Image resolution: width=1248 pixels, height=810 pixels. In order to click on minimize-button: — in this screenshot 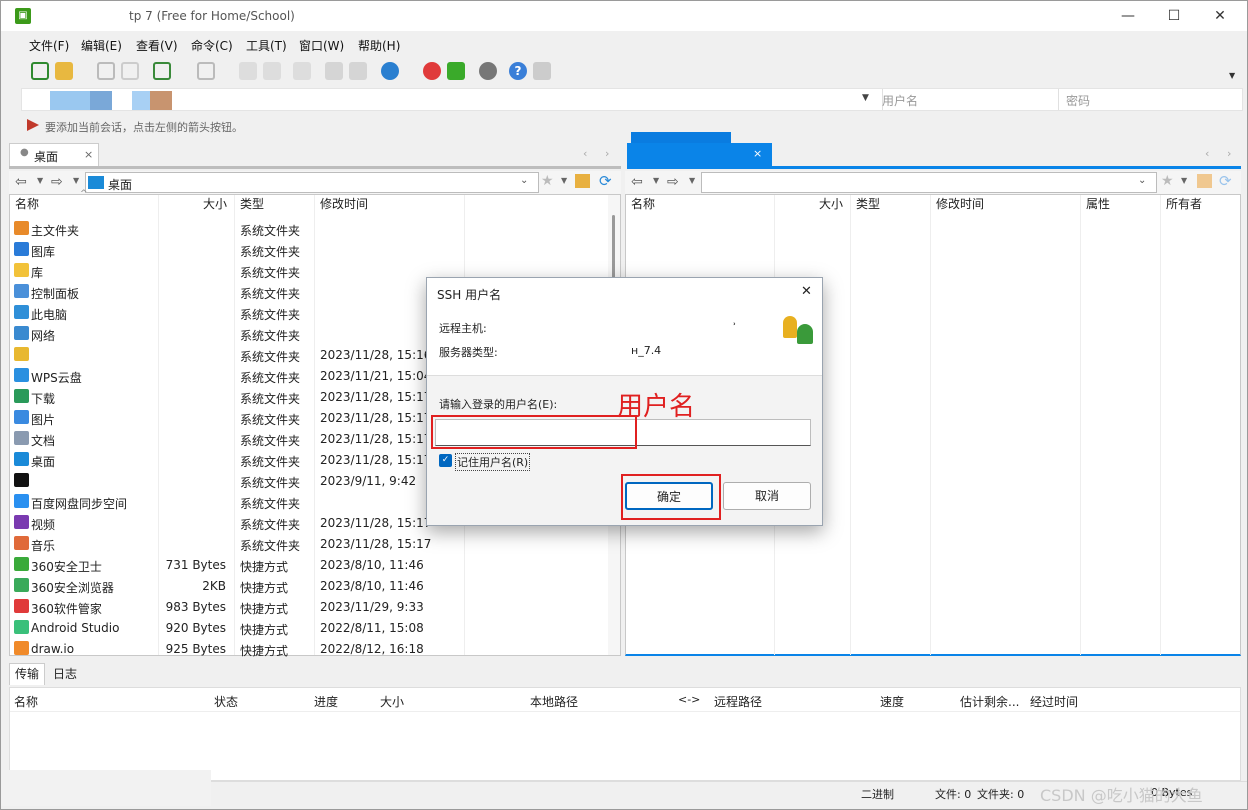, I will do `click(1128, 16)`.